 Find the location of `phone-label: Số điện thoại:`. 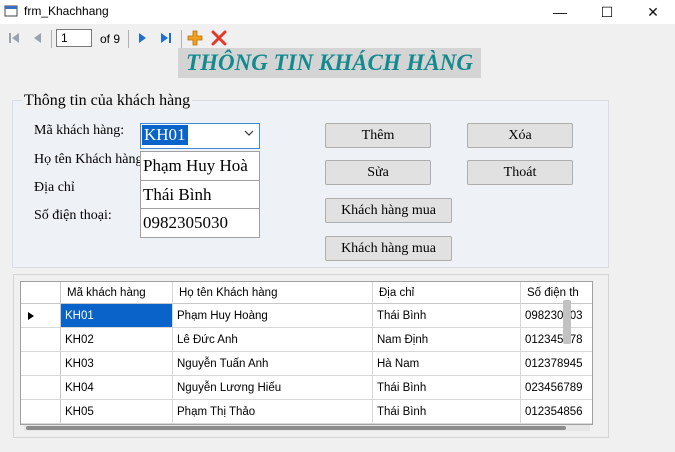

phone-label: Số điện thoại: is located at coordinates (73, 215).